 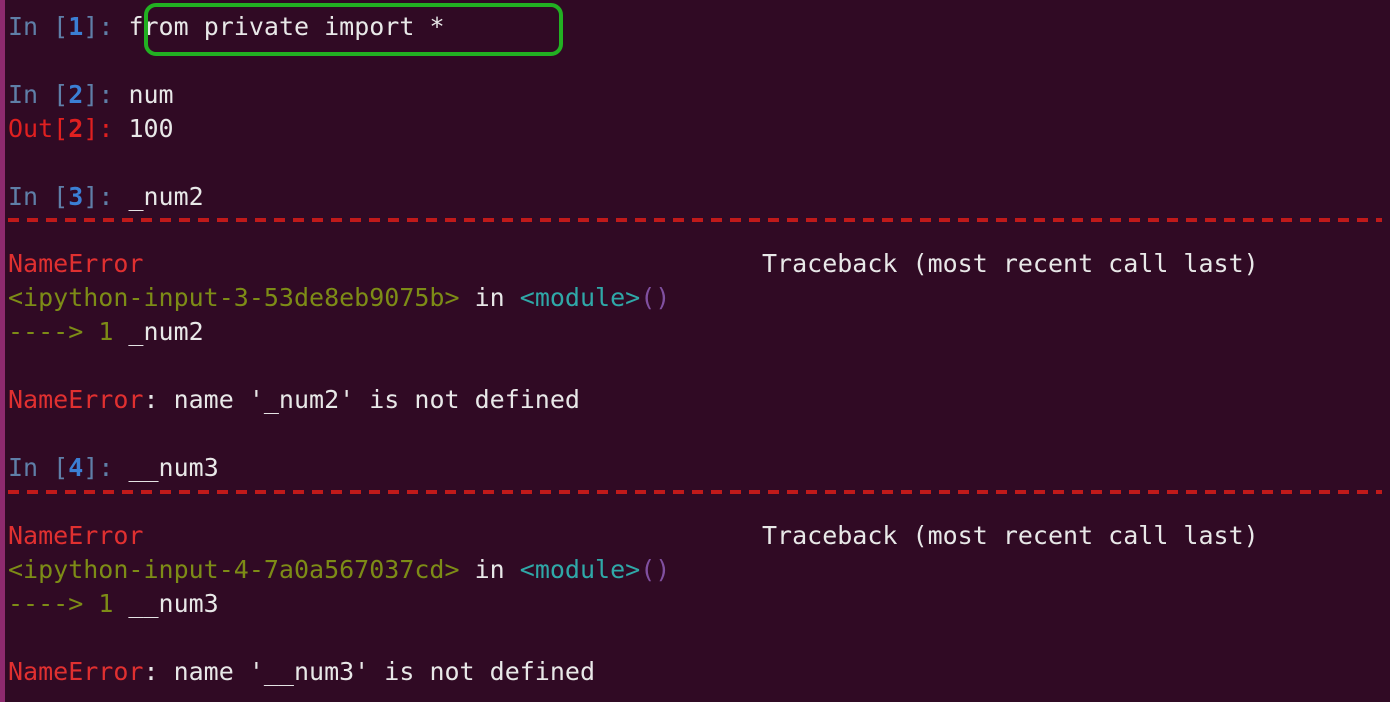 I want to click on traceback-1-frame-parens: (), so click(x=655, y=297).